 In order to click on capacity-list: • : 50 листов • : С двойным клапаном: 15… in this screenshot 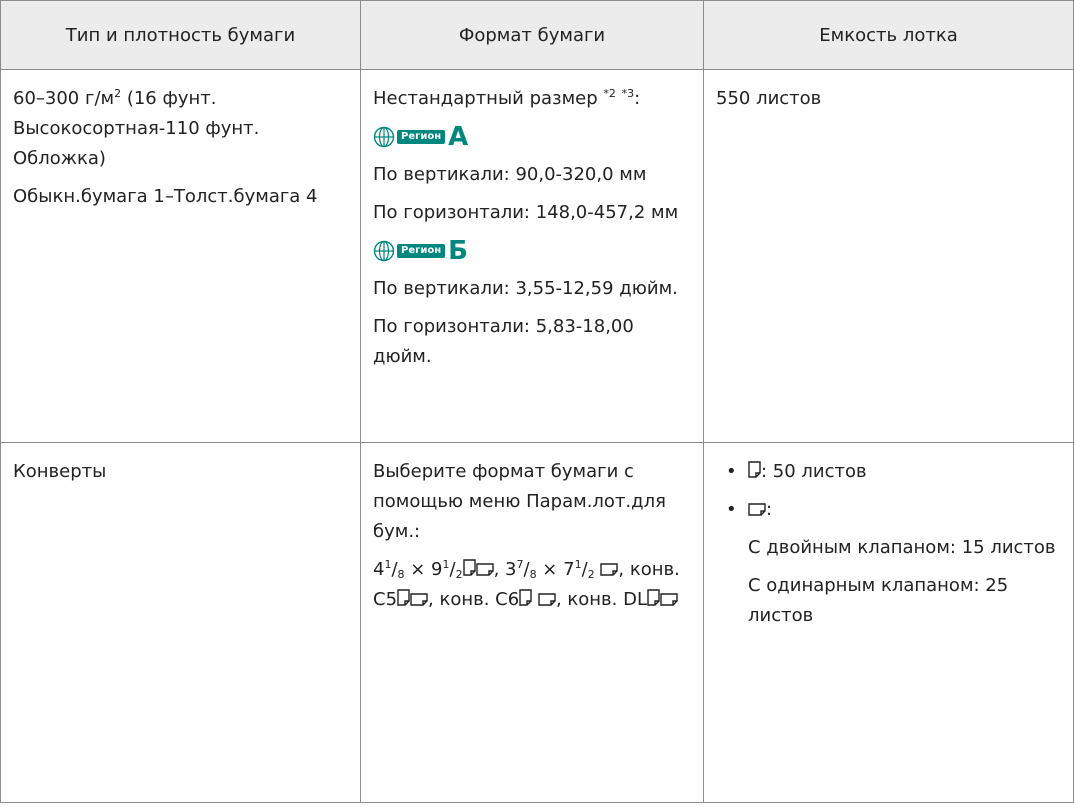, I will do `click(888, 544)`.